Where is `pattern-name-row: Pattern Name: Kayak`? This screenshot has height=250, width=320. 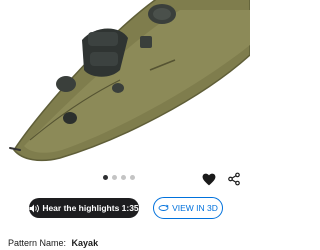
pattern-name-row: Pattern Name: Kayak is located at coordinates (53, 243).